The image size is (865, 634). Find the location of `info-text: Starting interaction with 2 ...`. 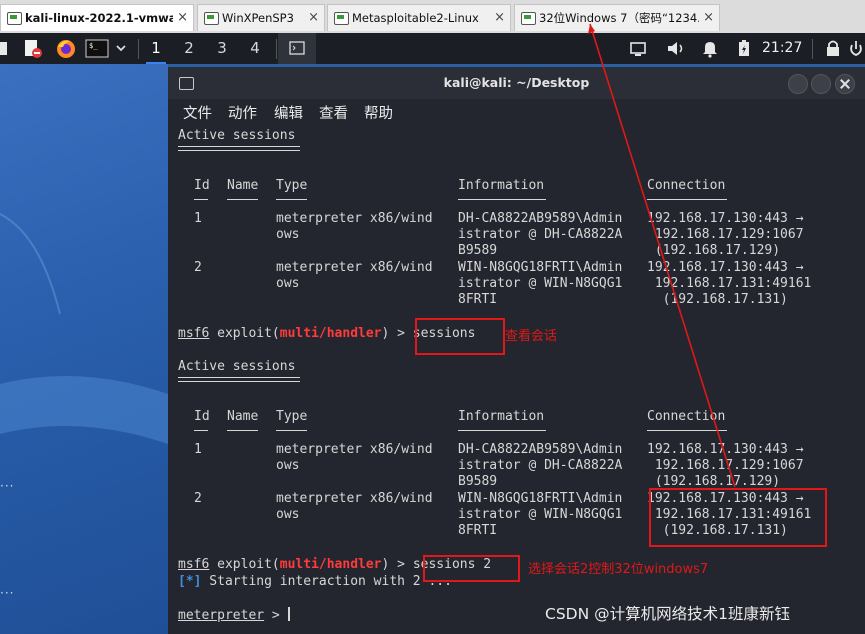

info-text: Starting interaction with 2 ... is located at coordinates (326, 581).